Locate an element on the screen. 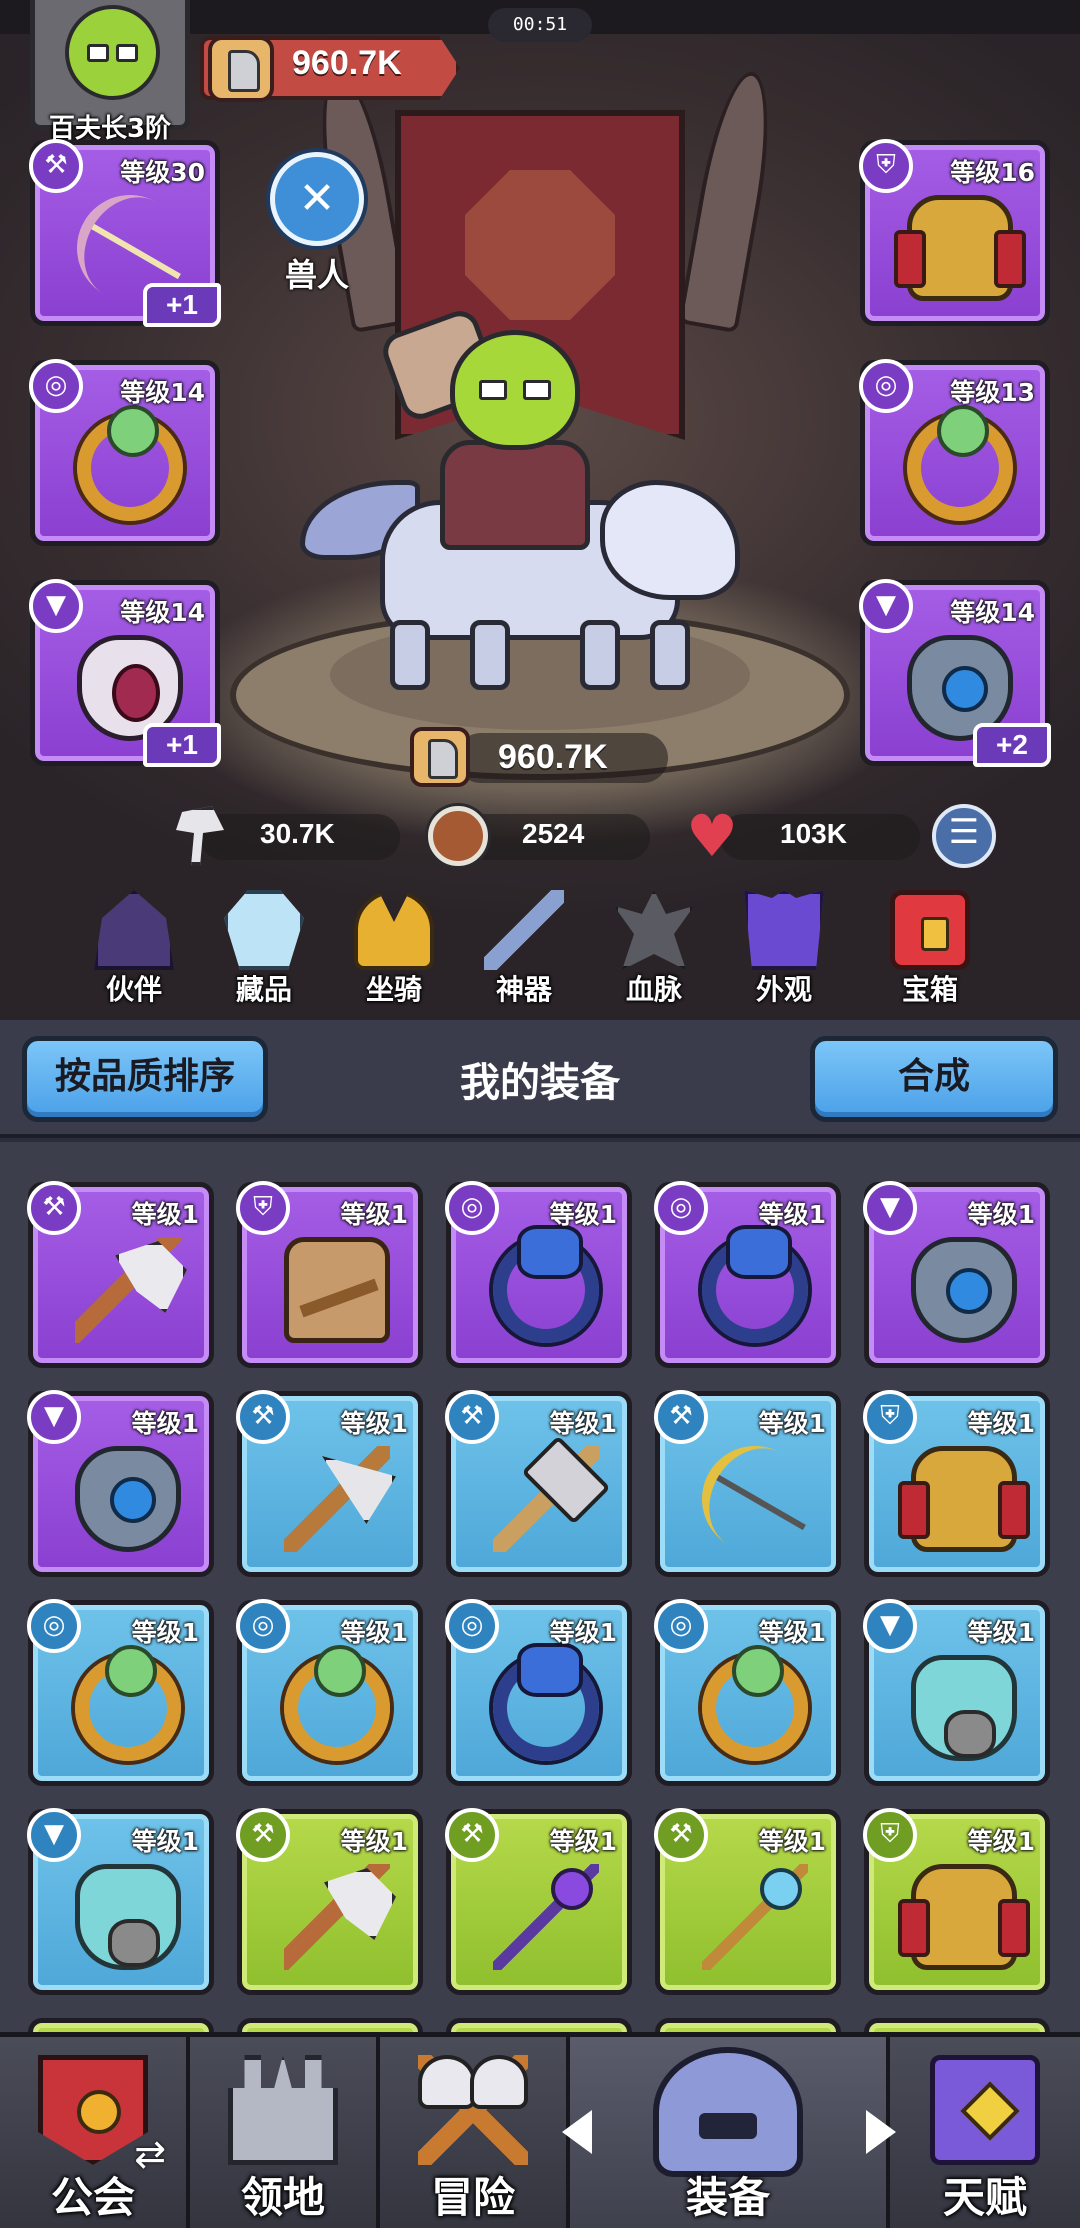 This screenshot has height=2228, width=1080. feature-appearance: 外观 is located at coordinates (784, 950).